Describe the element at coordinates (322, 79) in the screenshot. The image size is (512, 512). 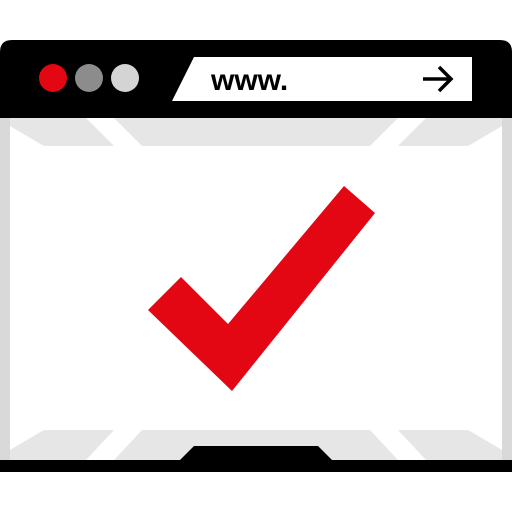
I see `address-bar: www.` at that location.